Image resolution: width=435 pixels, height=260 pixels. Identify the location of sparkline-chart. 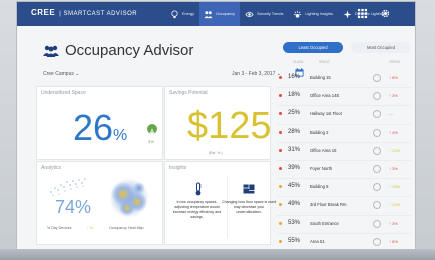
(68, 187).